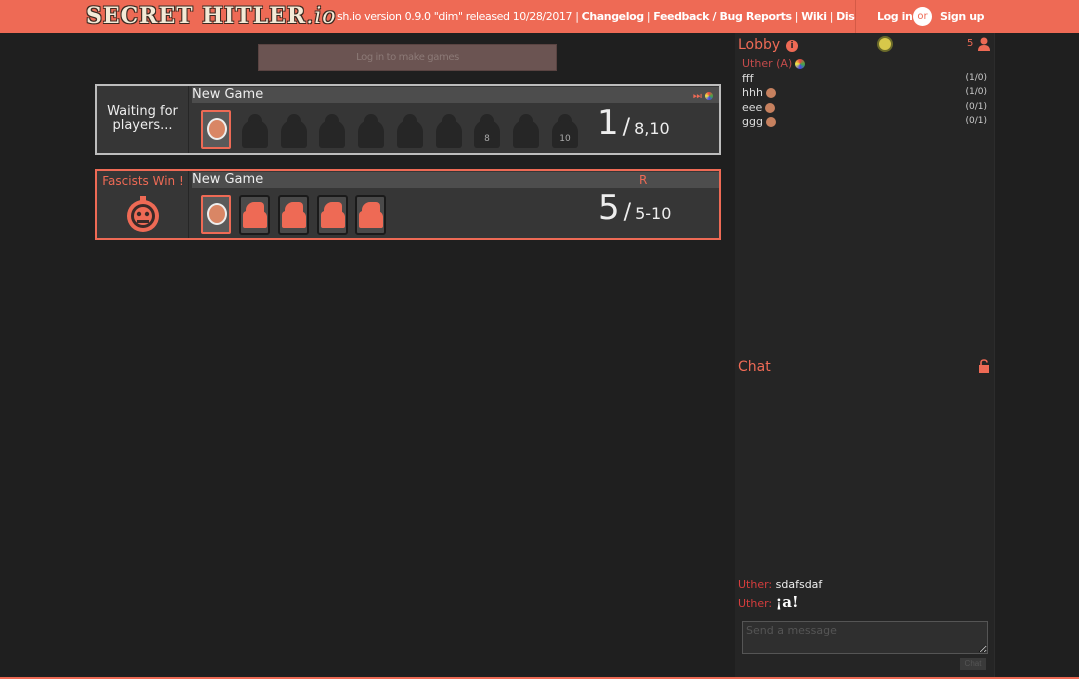  Describe the element at coordinates (143, 181) in the screenshot. I see `game-status: Fascists Win !` at that location.